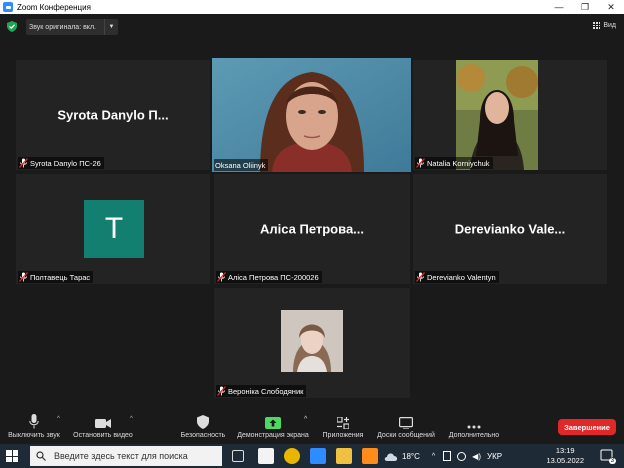  I want to click on encryption-shield-icon, so click(12, 26).